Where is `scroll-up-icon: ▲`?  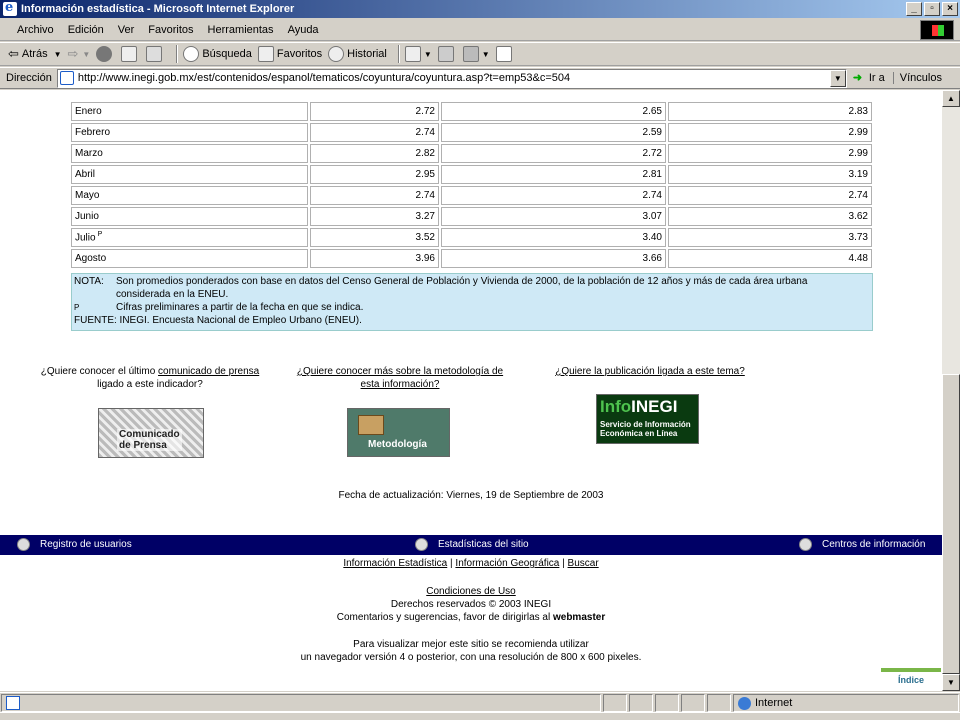
scroll-up-icon: ▲ is located at coordinates (951, 98).